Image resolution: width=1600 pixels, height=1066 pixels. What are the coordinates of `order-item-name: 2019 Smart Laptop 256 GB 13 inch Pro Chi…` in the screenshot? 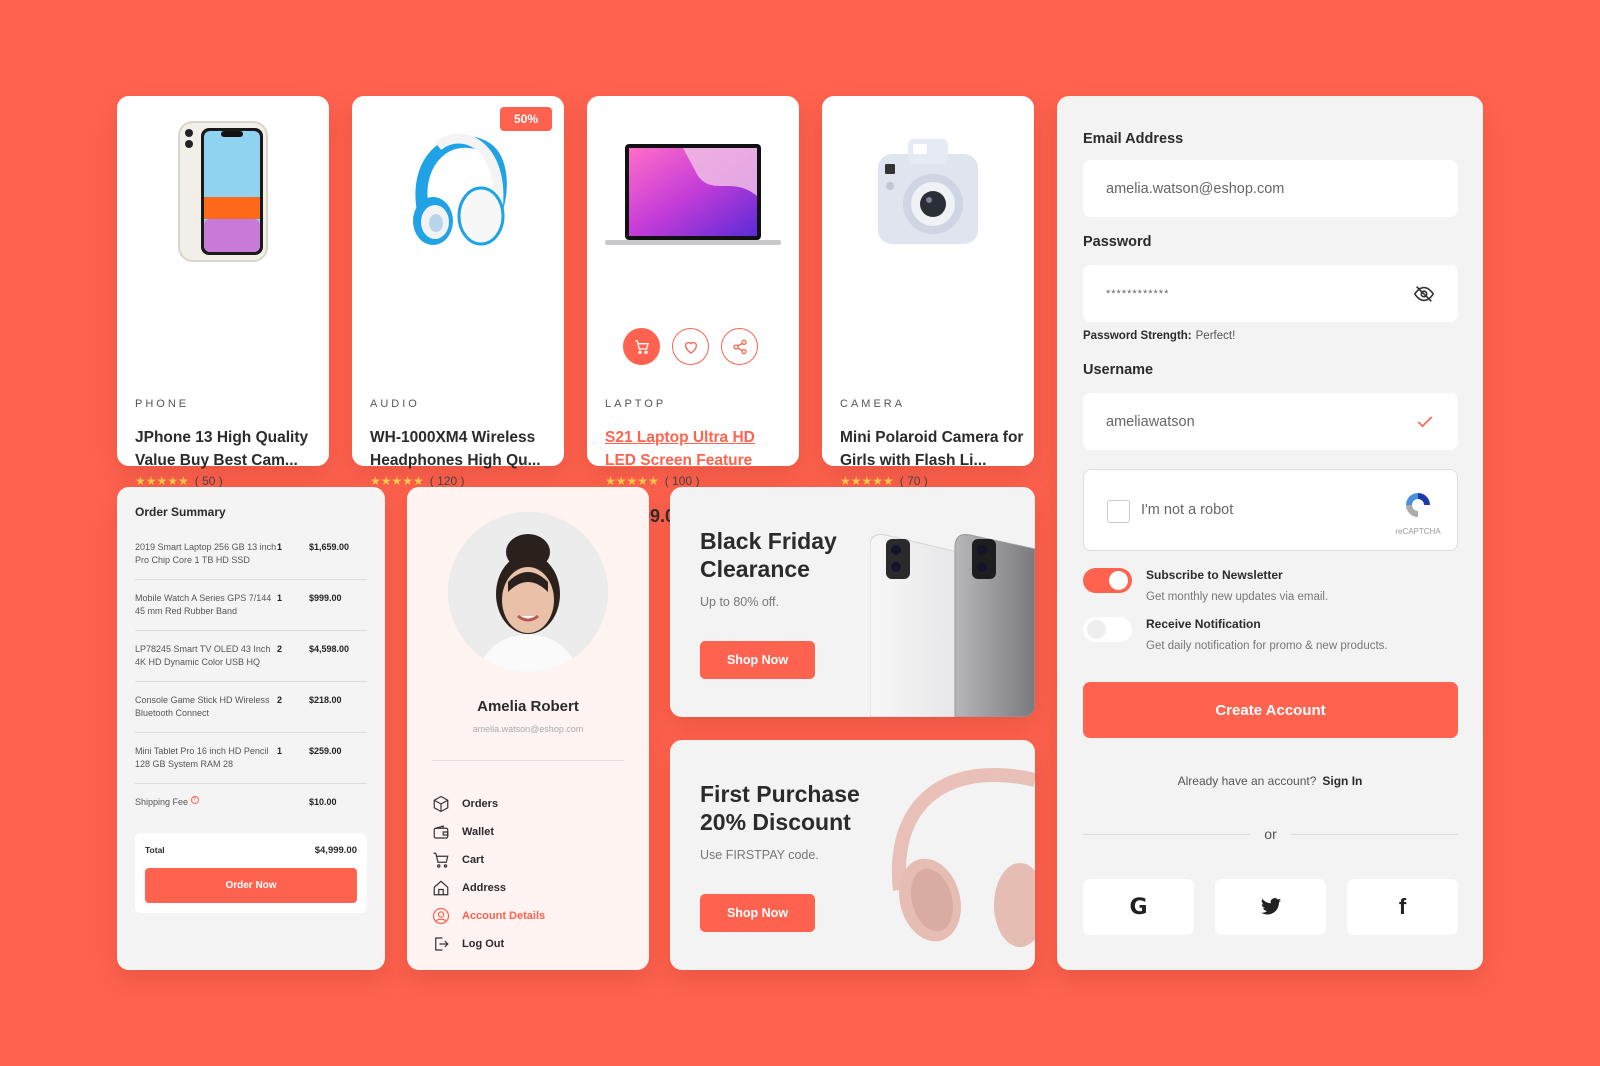 It's located at (206, 553).